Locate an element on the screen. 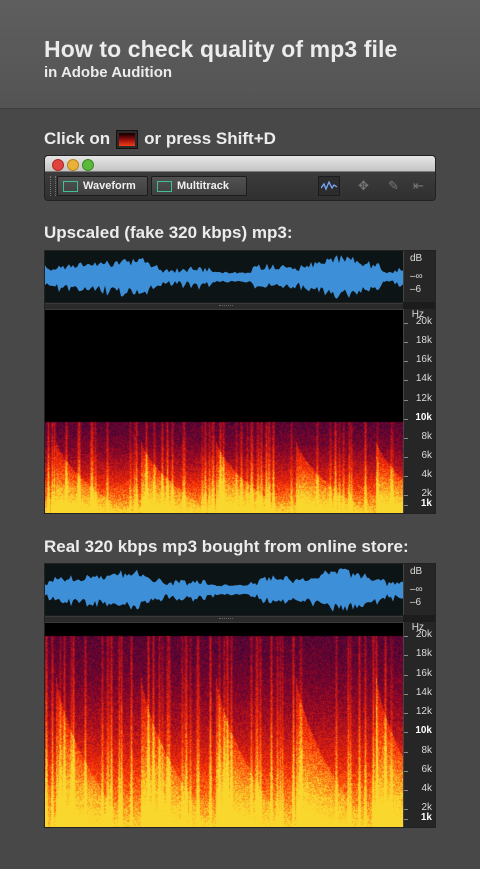 The height and width of the screenshot is (869, 480). section-label-fake: Upscaled (fake 320 kbps) mp3: is located at coordinates (168, 232).